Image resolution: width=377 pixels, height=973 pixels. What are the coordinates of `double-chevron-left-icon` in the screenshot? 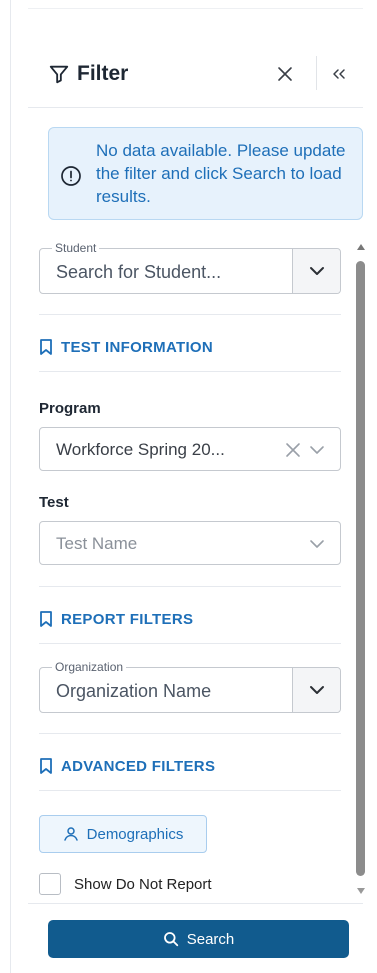 It's located at (339, 74).